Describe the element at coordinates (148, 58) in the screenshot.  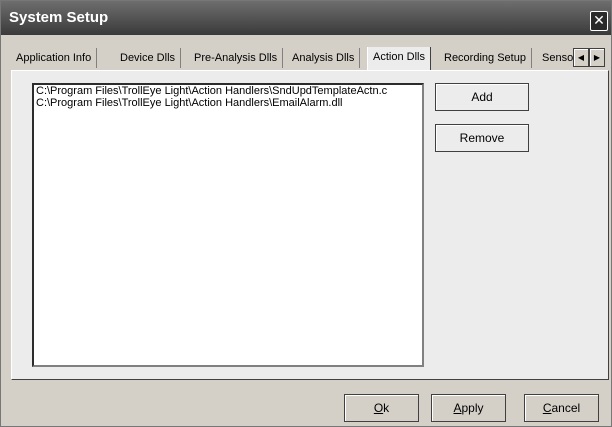
I see `tab-device-dlls: Device Dlls` at that location.